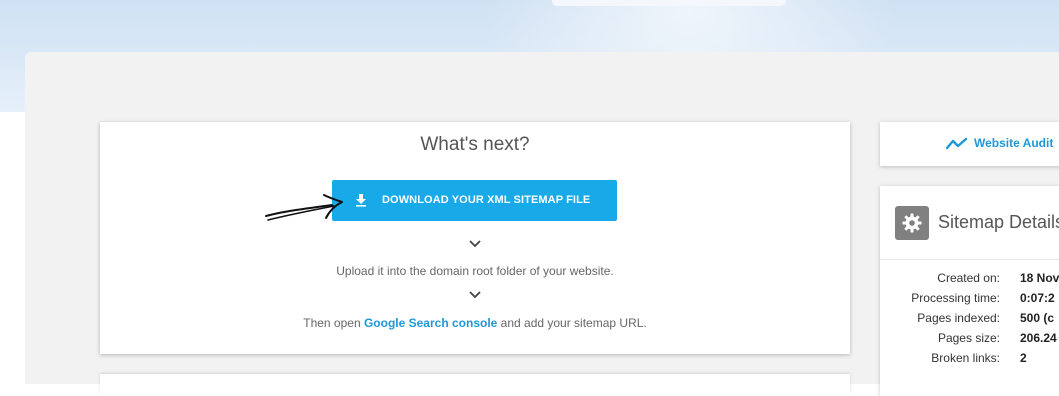 This screenshot has width=1059, height=396. I want to click on instruction-suffix: and add your sitemap URL., so click(572, 323).